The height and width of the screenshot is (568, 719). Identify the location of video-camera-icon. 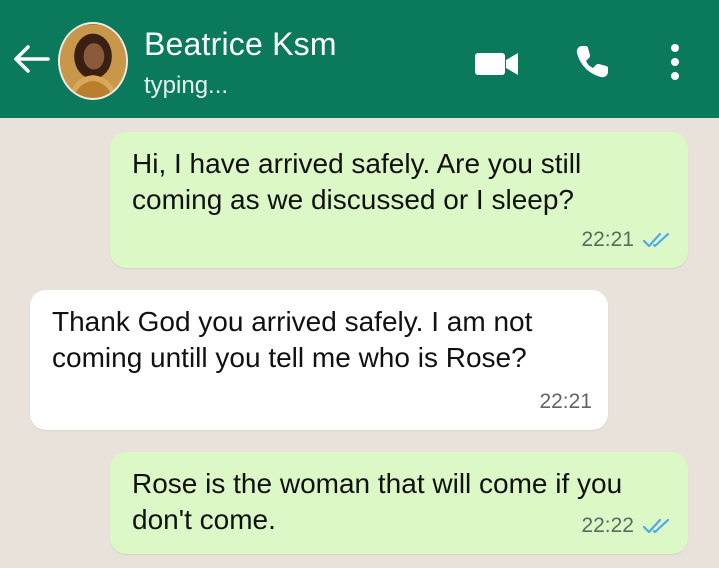
(497, 64).